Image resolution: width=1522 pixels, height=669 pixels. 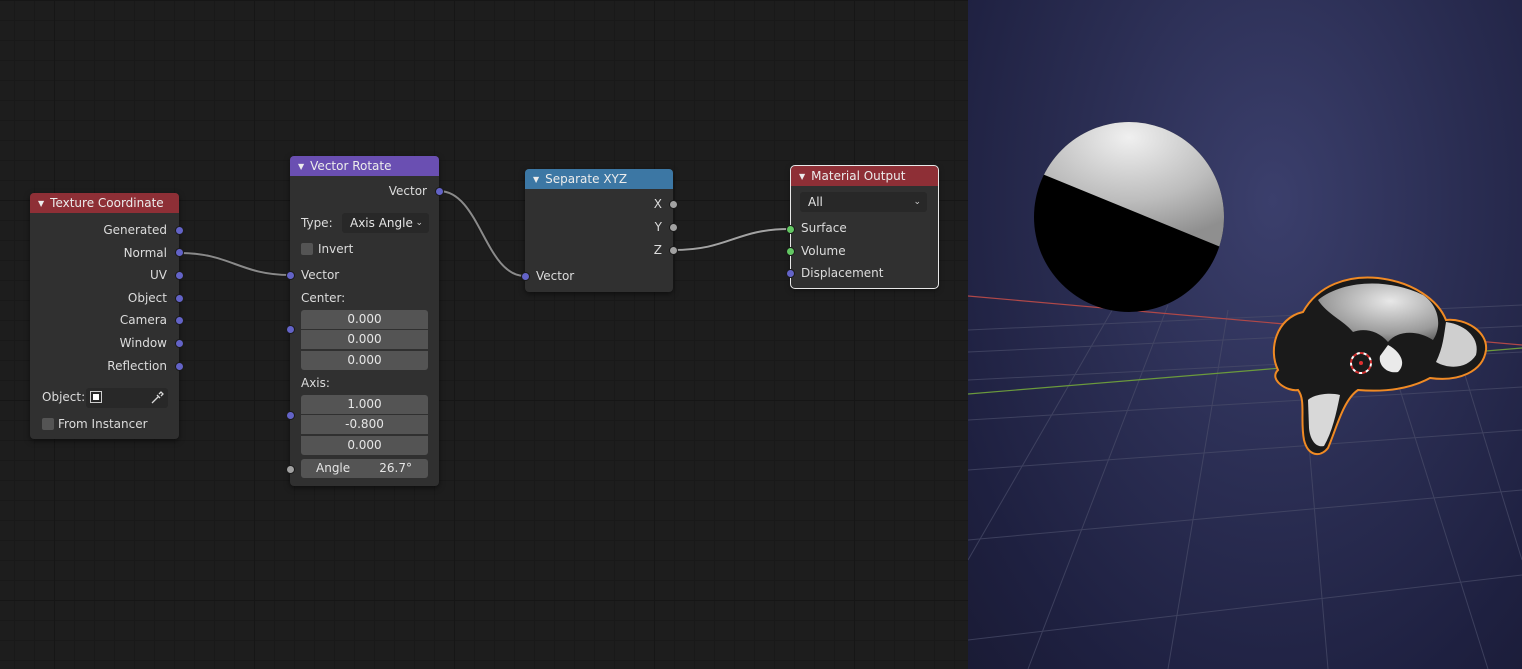 What do you see at coordinates (657, 204) in the screenshot?
I see `output-x: X` at bounding box center [657, 204].